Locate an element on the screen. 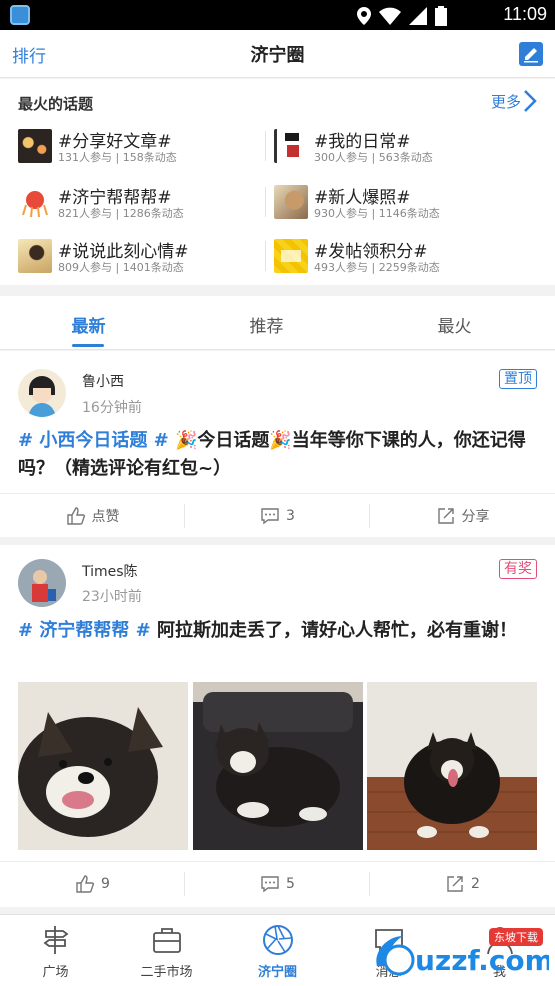 This screenshot has height=986, width=555. share-button: 2 is located at coordinates (462, 884).